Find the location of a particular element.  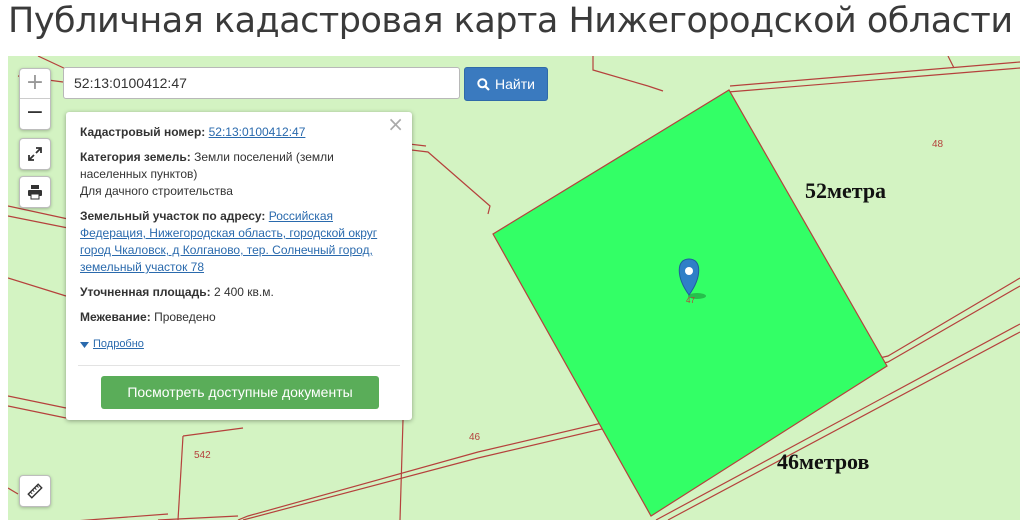

search-input is located at coordinates (261, 83).